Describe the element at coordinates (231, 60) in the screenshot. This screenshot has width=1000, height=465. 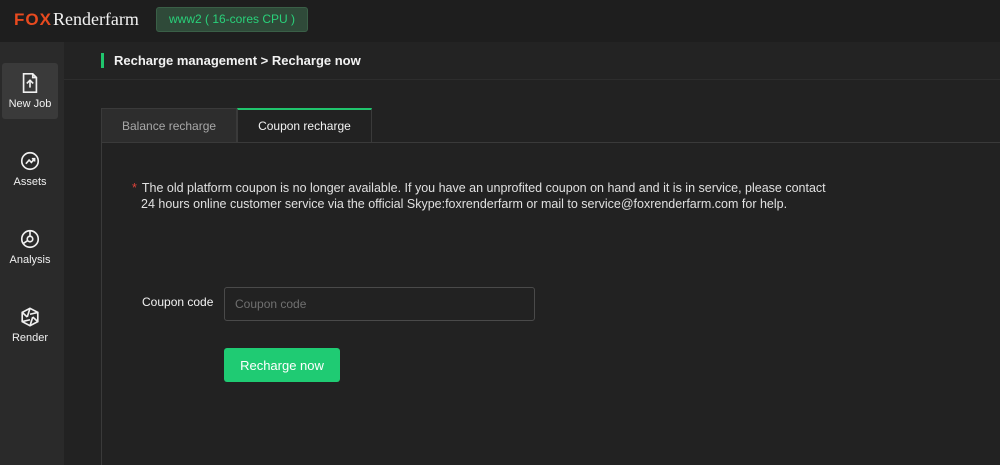
I see `breadcrumb: Recharge management > Recharge now` at that location.